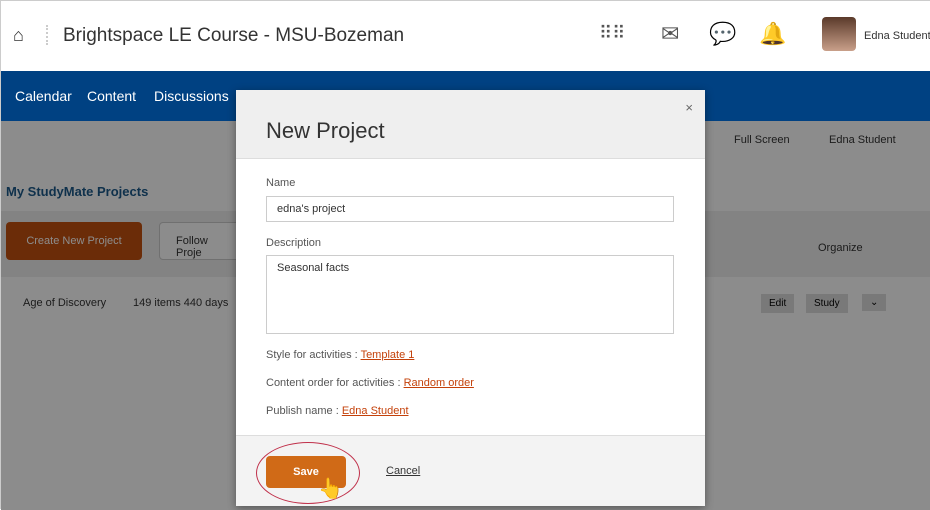 The image size is (930, 510). I want to click on user-name: Edna Student, so click(897, 36).